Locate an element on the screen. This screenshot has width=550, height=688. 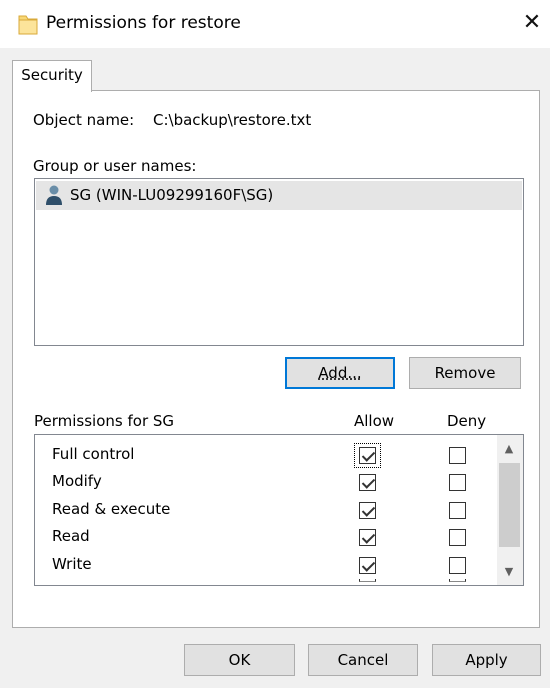
tab-label: Security is located at coordinates (52, 75).